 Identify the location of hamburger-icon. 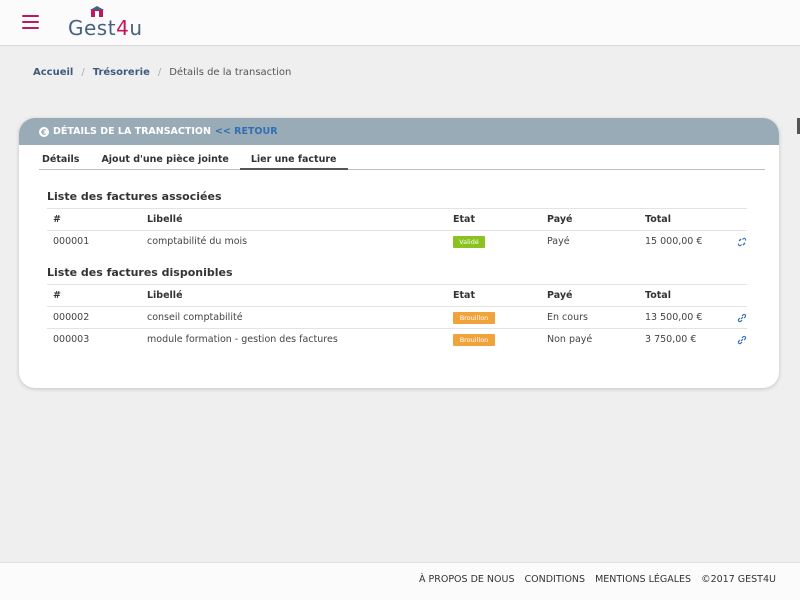
(30, 22).